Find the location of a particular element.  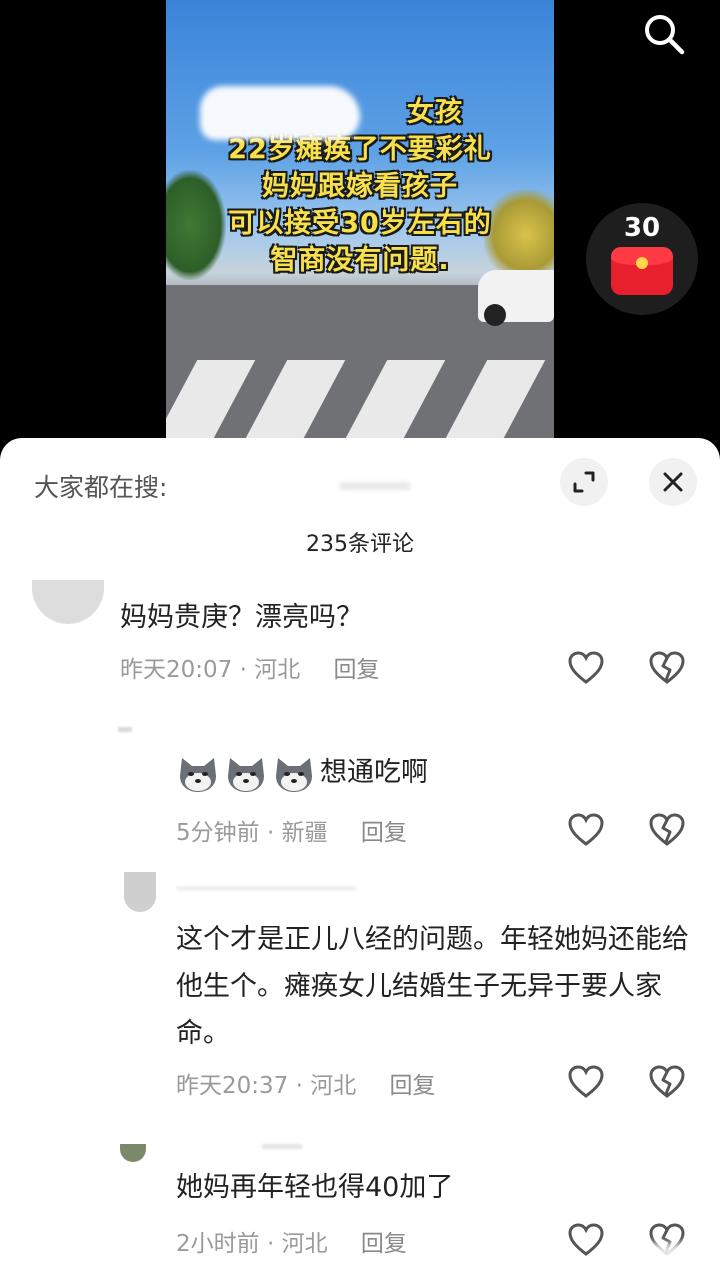

redaction-blur is located at coordinates (280, 113).